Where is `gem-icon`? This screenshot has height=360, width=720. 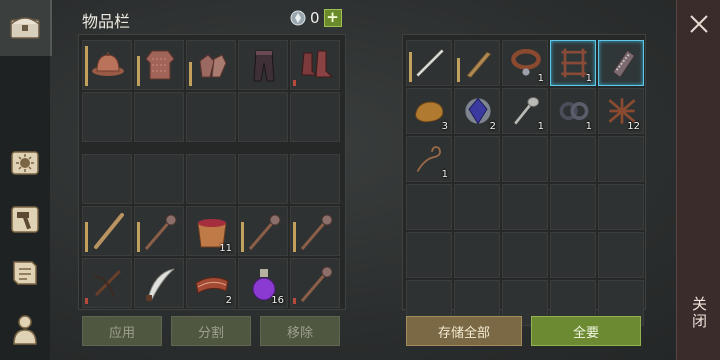
gem-icon is located at coordinates (298, 18).